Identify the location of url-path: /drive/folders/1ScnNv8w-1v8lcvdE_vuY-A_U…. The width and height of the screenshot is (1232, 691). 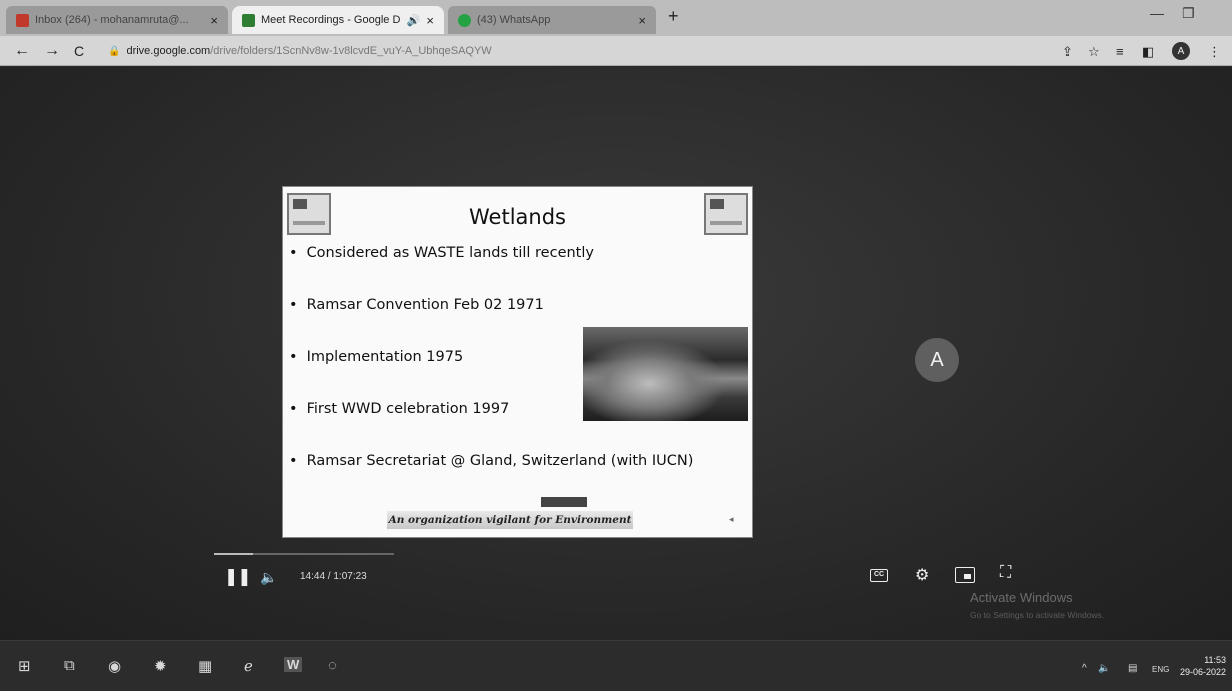
(351, 51).